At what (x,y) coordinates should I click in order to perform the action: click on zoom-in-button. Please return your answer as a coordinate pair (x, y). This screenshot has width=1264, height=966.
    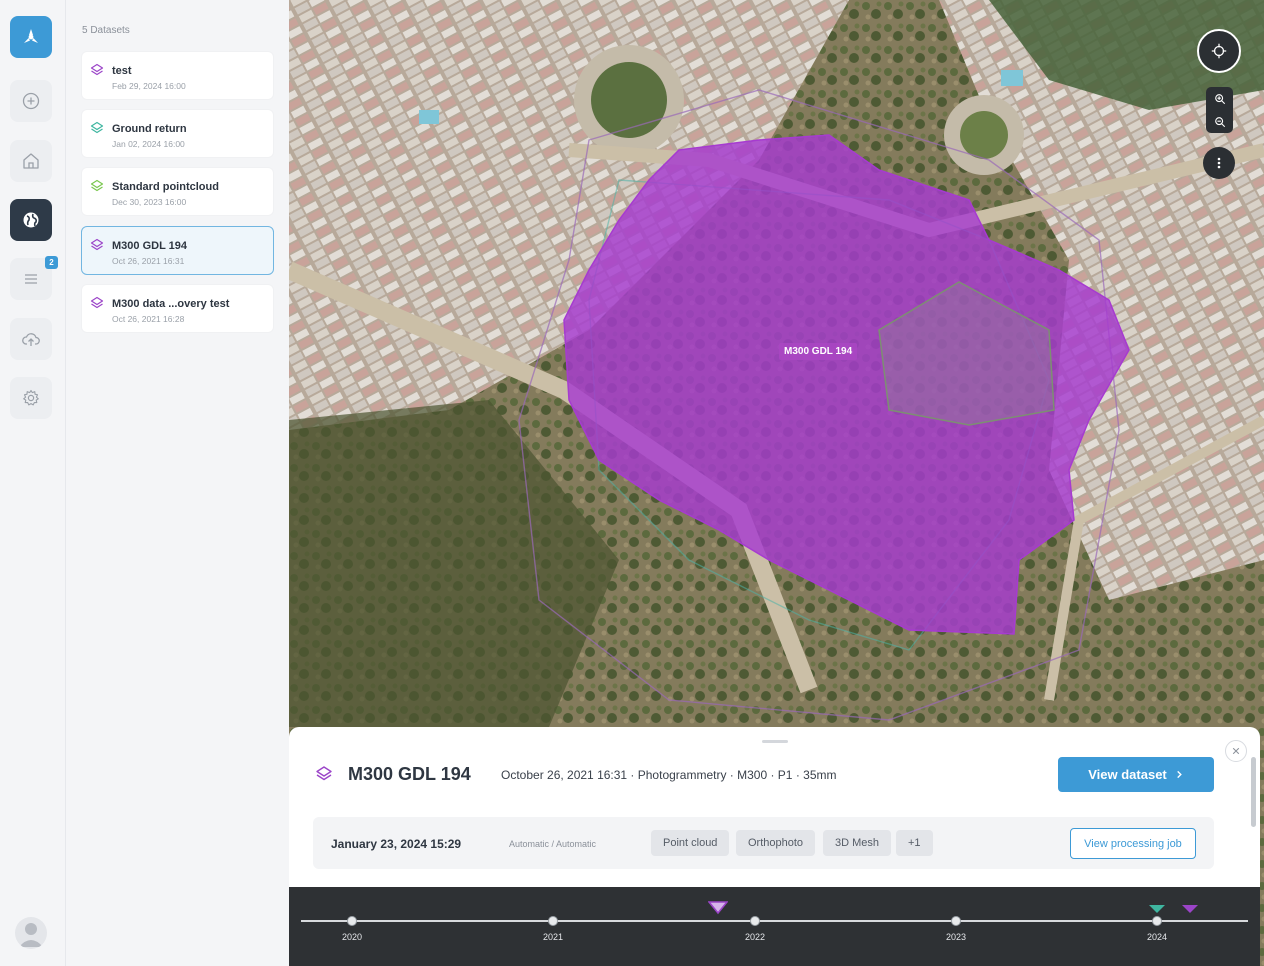
    Looking at the image, I should click on (1219, 98).